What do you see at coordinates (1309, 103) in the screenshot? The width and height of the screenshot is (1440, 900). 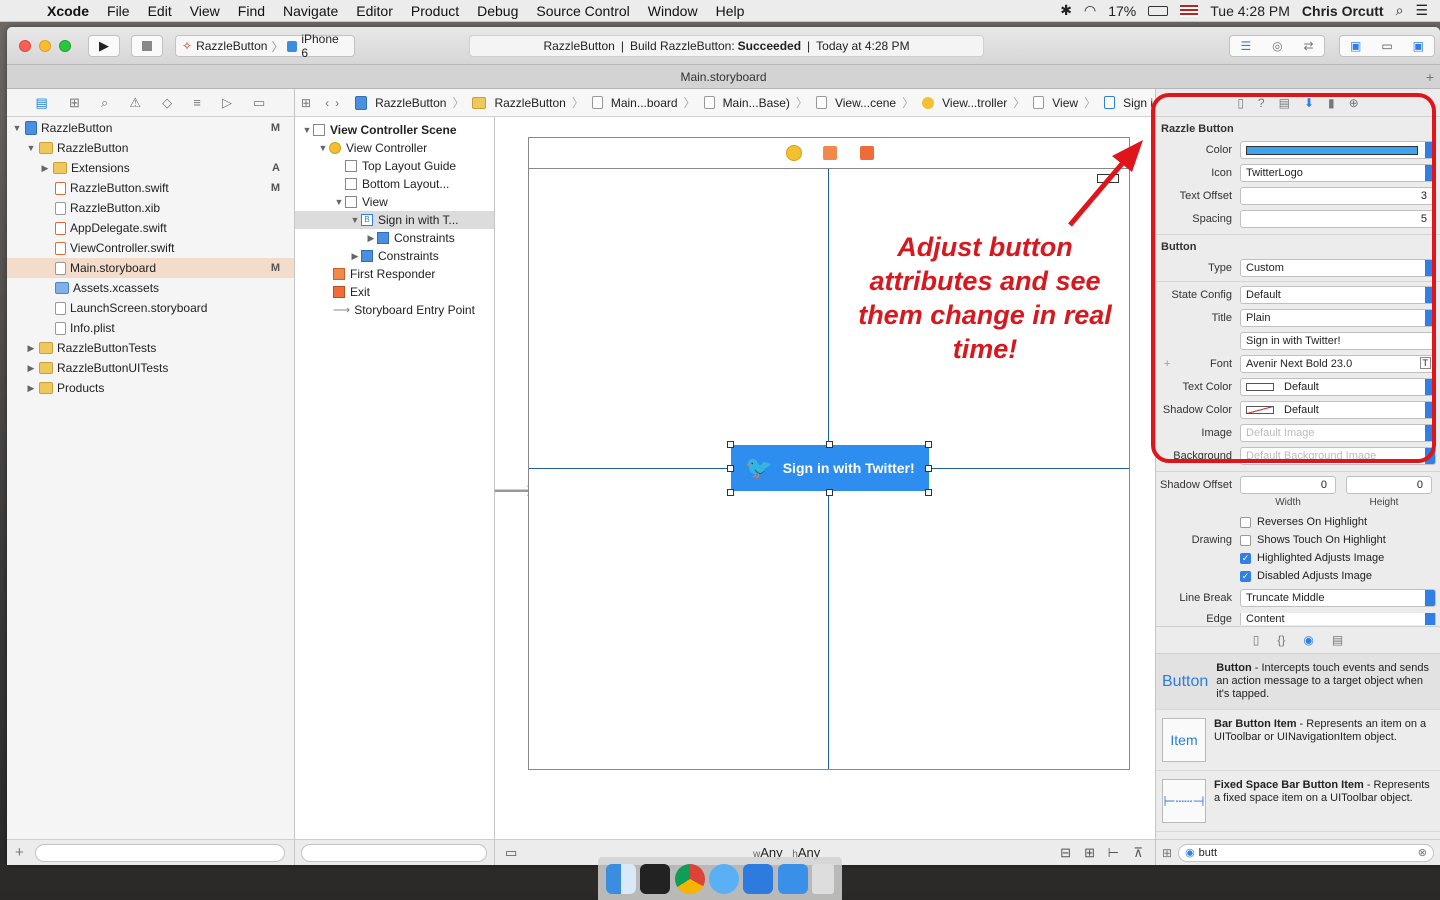 I see `attributes-inspector-icon: ⬇` at bounding box center [1309, 103].